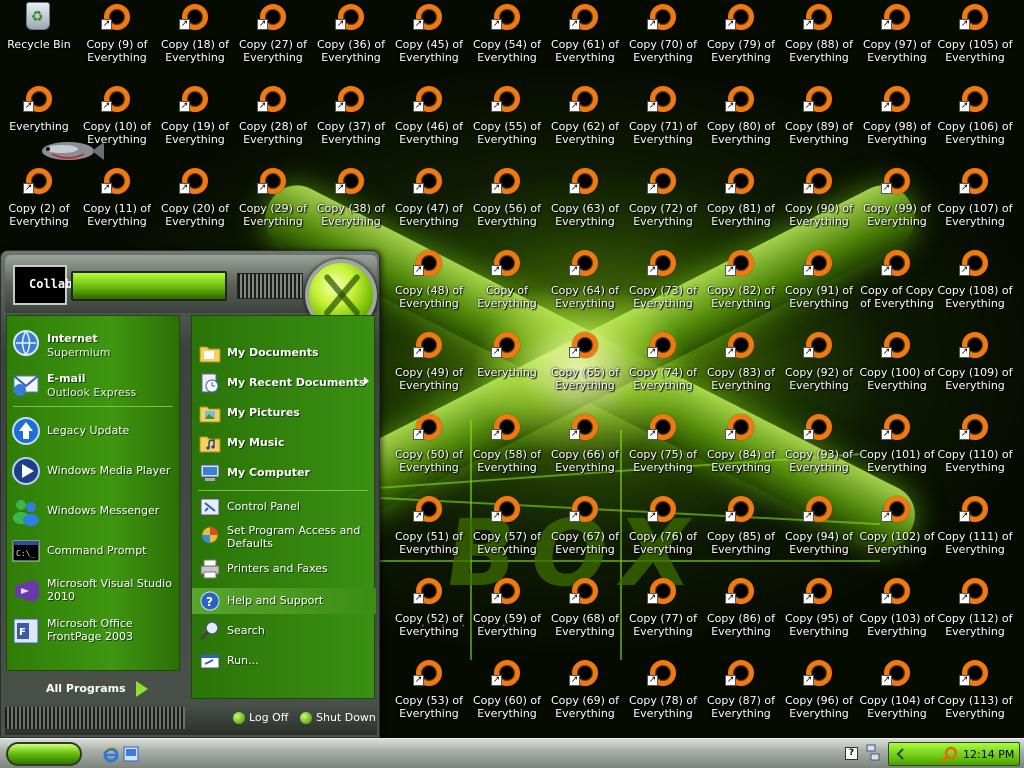 Image resolution: width=1024 pixels, height=768 pixels. Describe the element at coordinates (585, 698) in the screenshot. I see `desktop-shortcut: ↗ Copy (69) of Everything` at that location.